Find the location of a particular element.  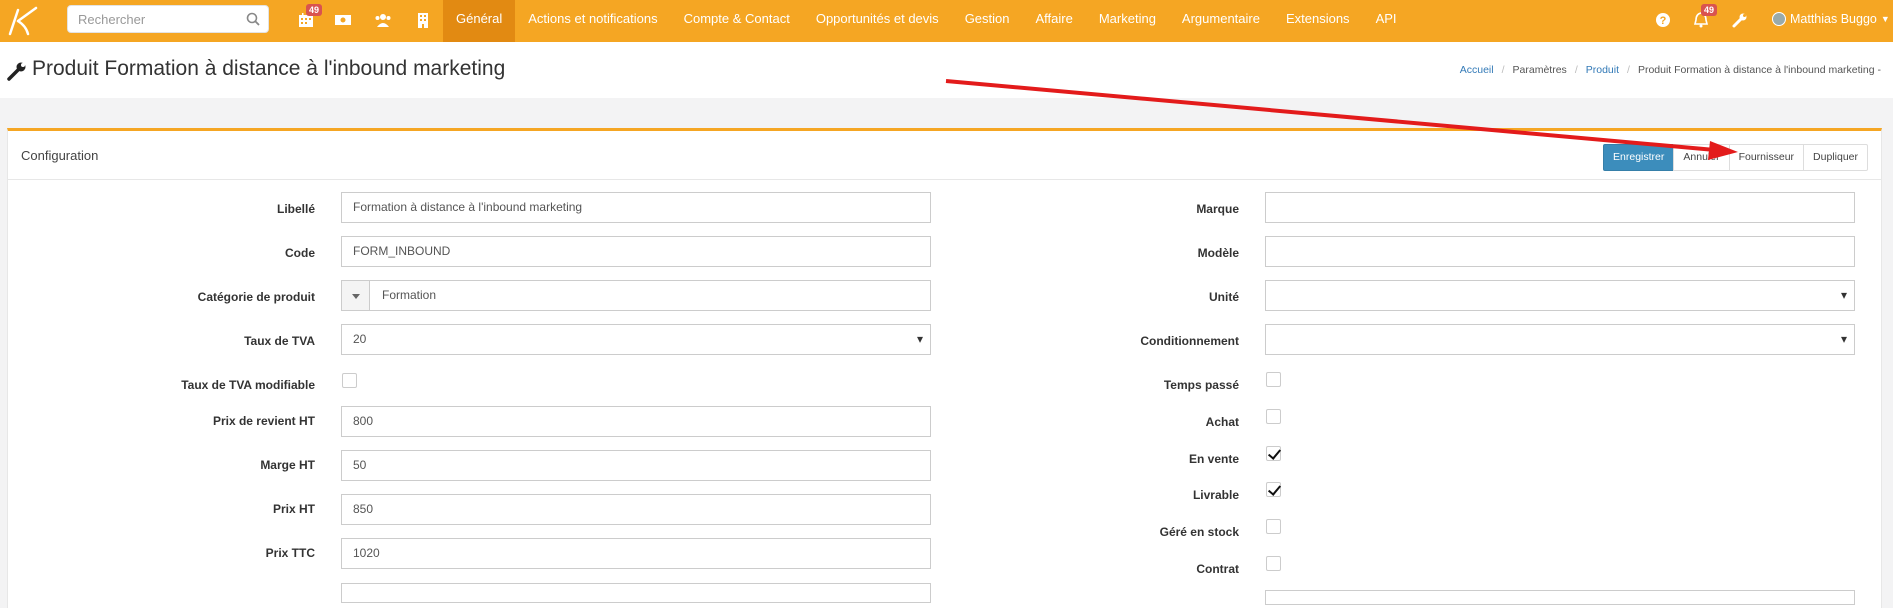

temps-passe-label: Temps passé is located at coordinates (1201, 385).